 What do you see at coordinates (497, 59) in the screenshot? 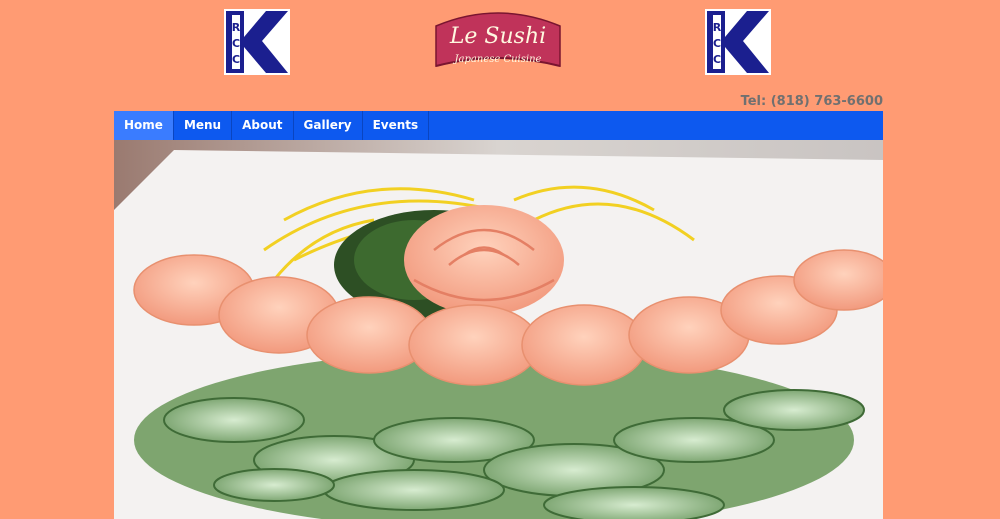
I see `brand-tagline: Japanese Cuisine` at bounding box center [497, 59].